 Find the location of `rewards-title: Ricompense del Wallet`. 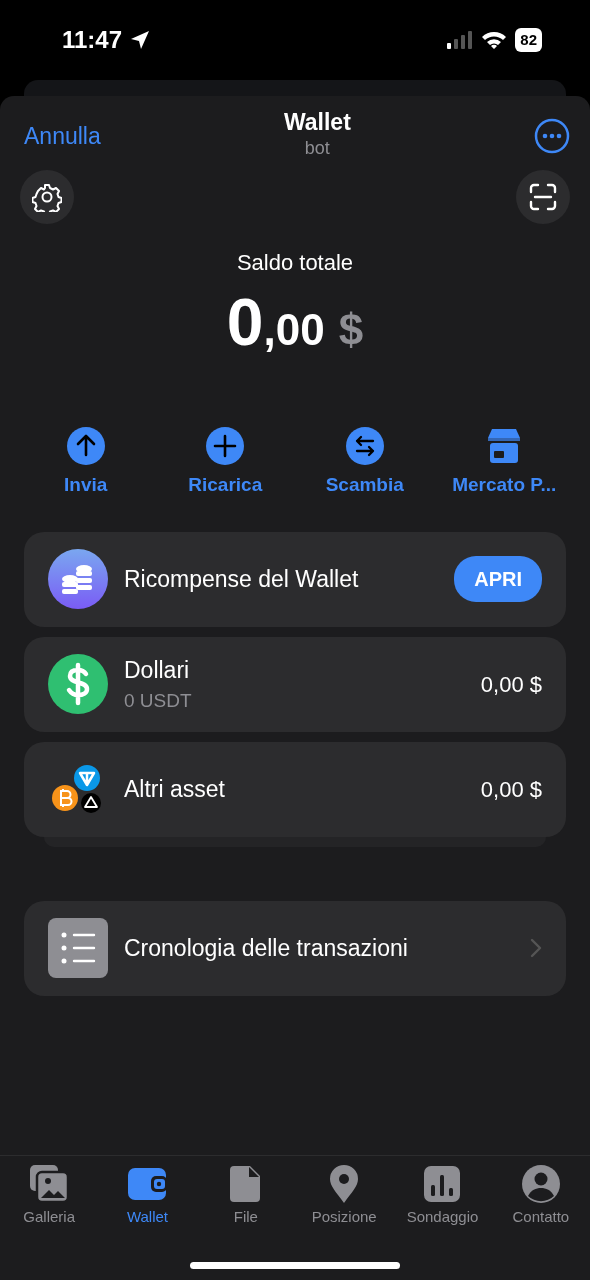

rewards-title: Ricompense del Wallet is located at coordinates (242, 580).